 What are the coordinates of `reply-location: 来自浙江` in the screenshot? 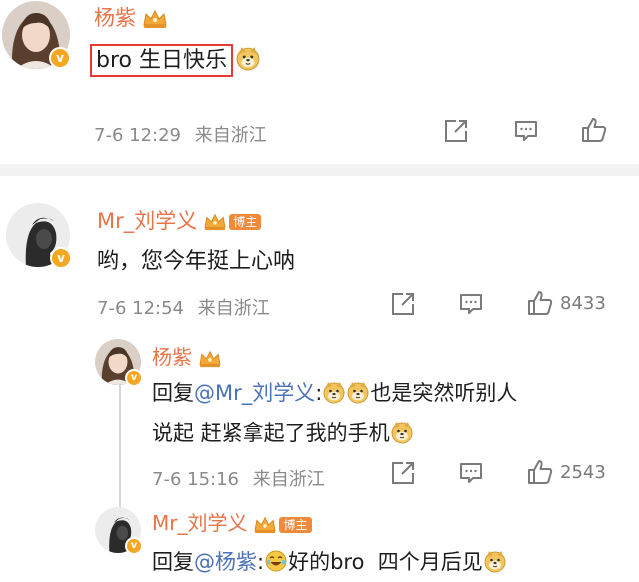 It's located at (288, 479).